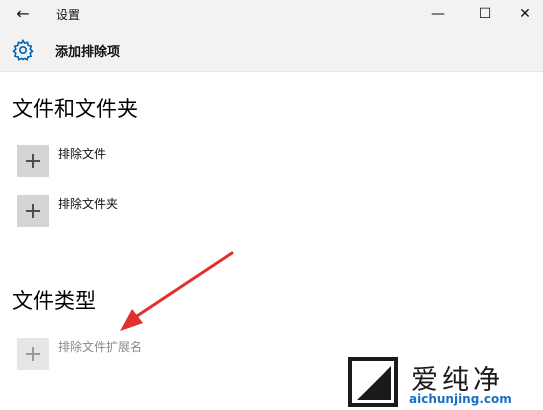  What do you see at coordinates (460, 399) in the screenshot?
I see `watermark-url: aichunjing.com` at bounding box center [460, 399].